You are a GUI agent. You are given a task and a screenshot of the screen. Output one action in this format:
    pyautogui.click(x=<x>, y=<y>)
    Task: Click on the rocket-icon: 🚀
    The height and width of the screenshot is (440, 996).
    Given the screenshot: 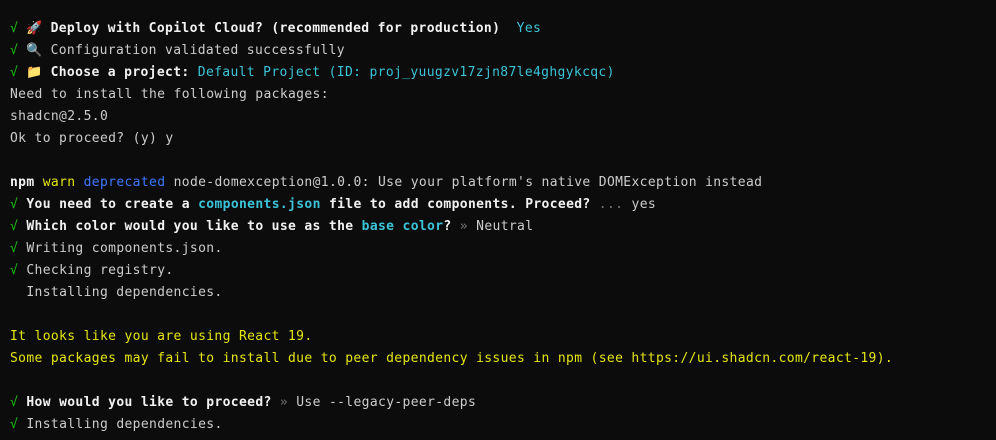 What is the action you would take?
    pyautogui.click(x=34, y=28)
    